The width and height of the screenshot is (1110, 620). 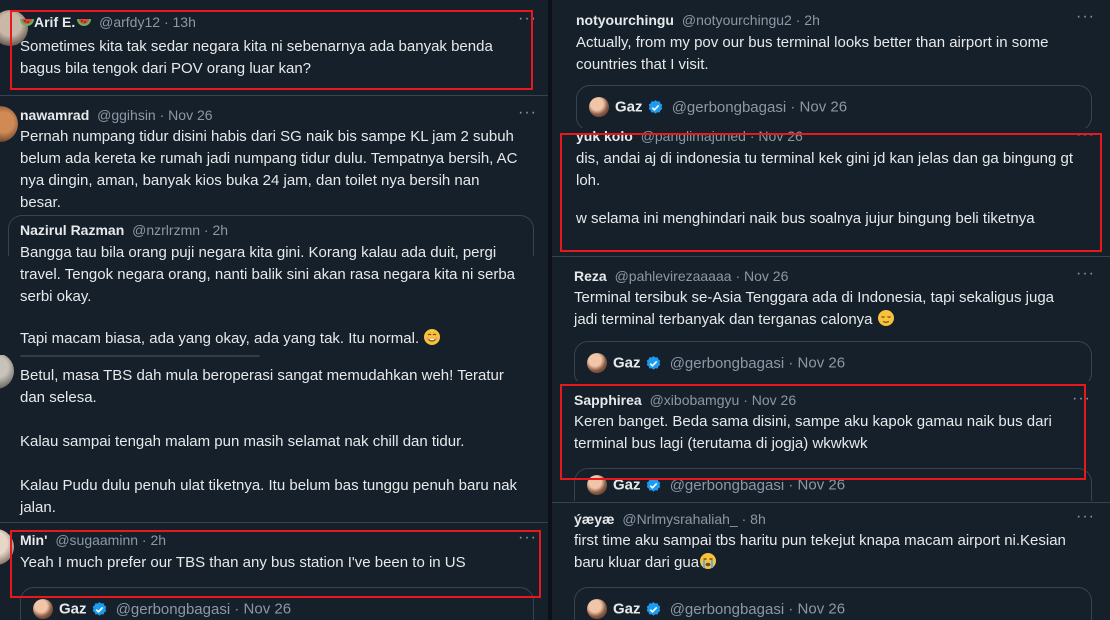 I want to click on tweet-header: Reza @pahlevirezaaaaa · Nov 26, so click(x=681, y=276).